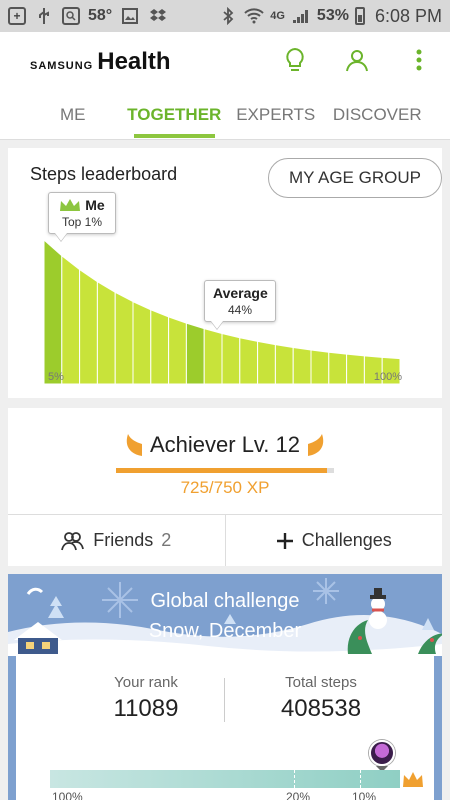 Image resolution: width=450 pixels, height=800 pixels. Describe the element at coordinates (67, 795) in the screenshot. I see `scale-label-100: 100%` at that location.